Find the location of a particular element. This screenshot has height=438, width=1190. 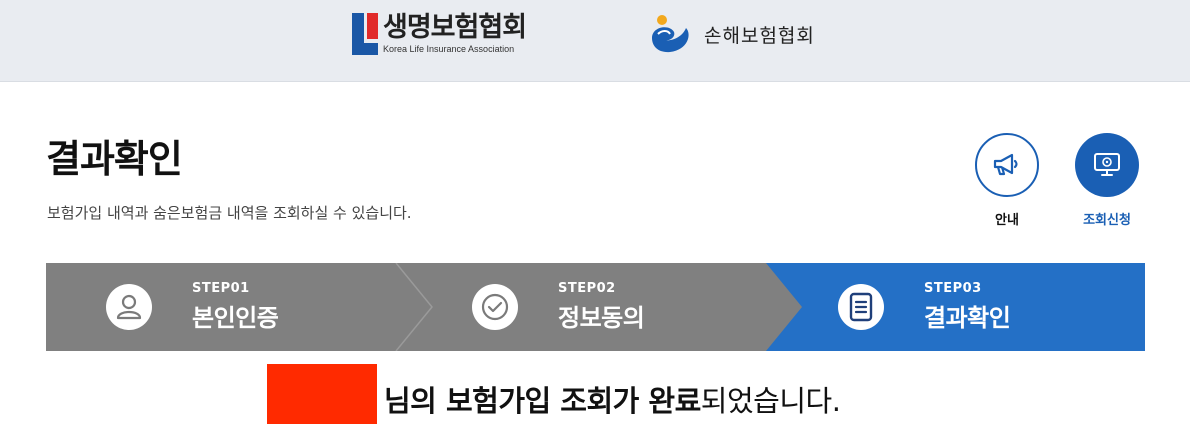

result-message-area: 님의 보험가입 조회가 완료되었습니다. is located at coordinates (595, 393).